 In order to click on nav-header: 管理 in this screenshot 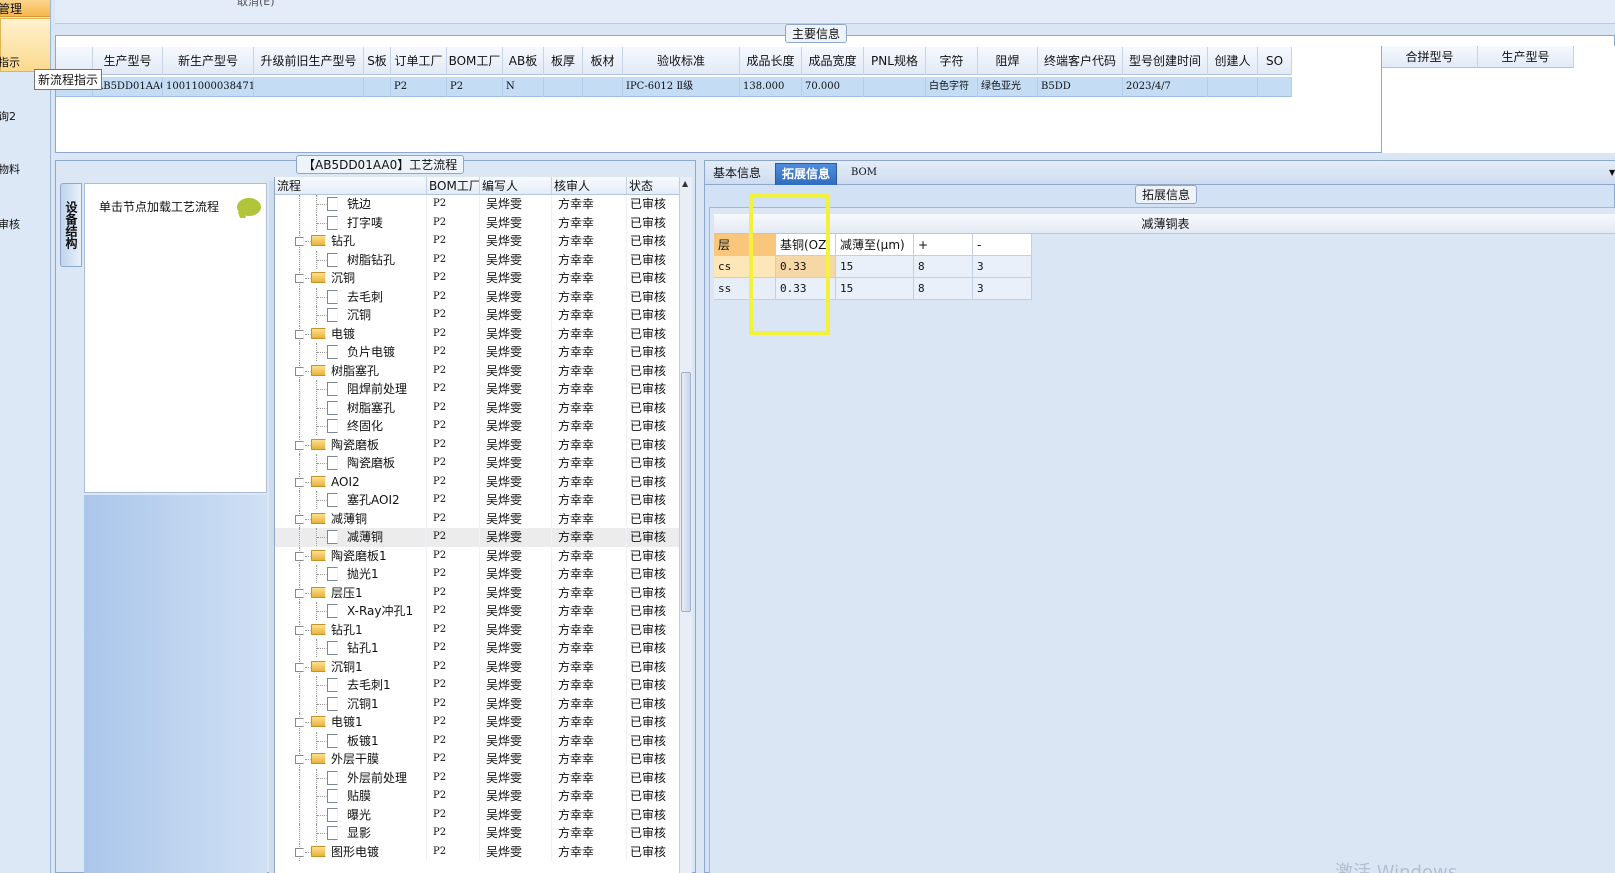, I will do `click(25, 8)`.